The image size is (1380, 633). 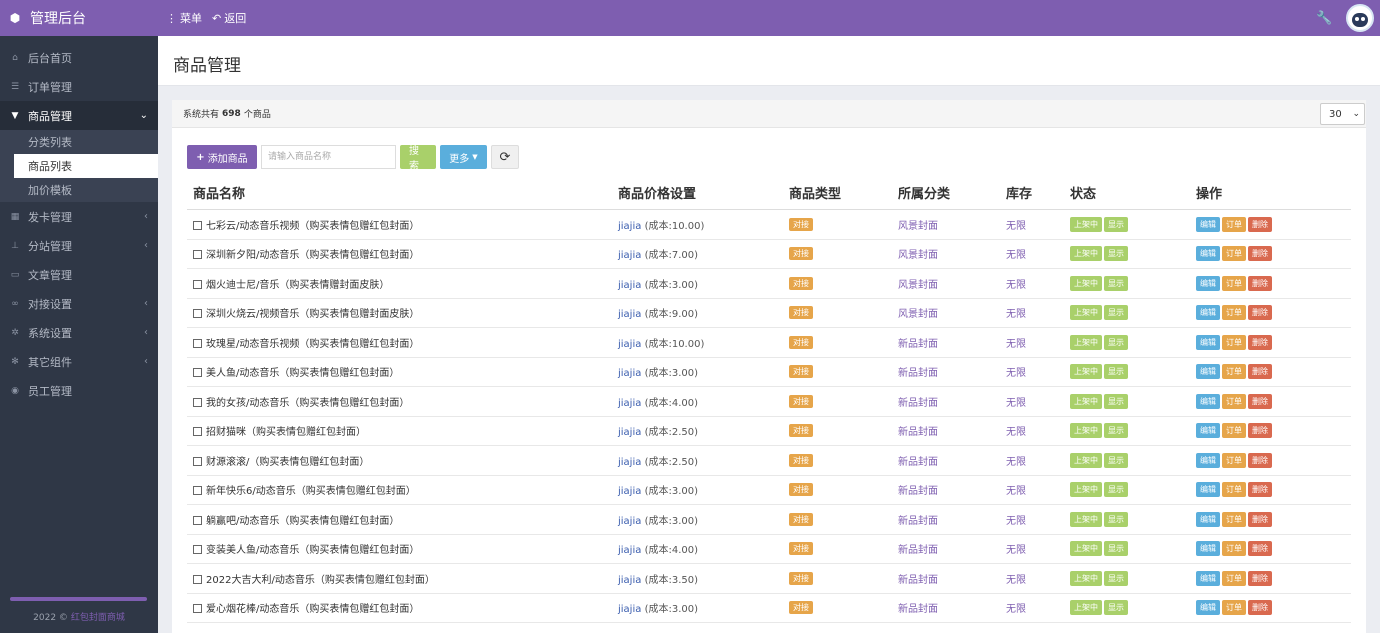 What do you see at coordinates (79, 332) in the screenshot?
I see `sidebar-item-system: ✲ 系统设置 ‹` at bounding box center [79, 332].